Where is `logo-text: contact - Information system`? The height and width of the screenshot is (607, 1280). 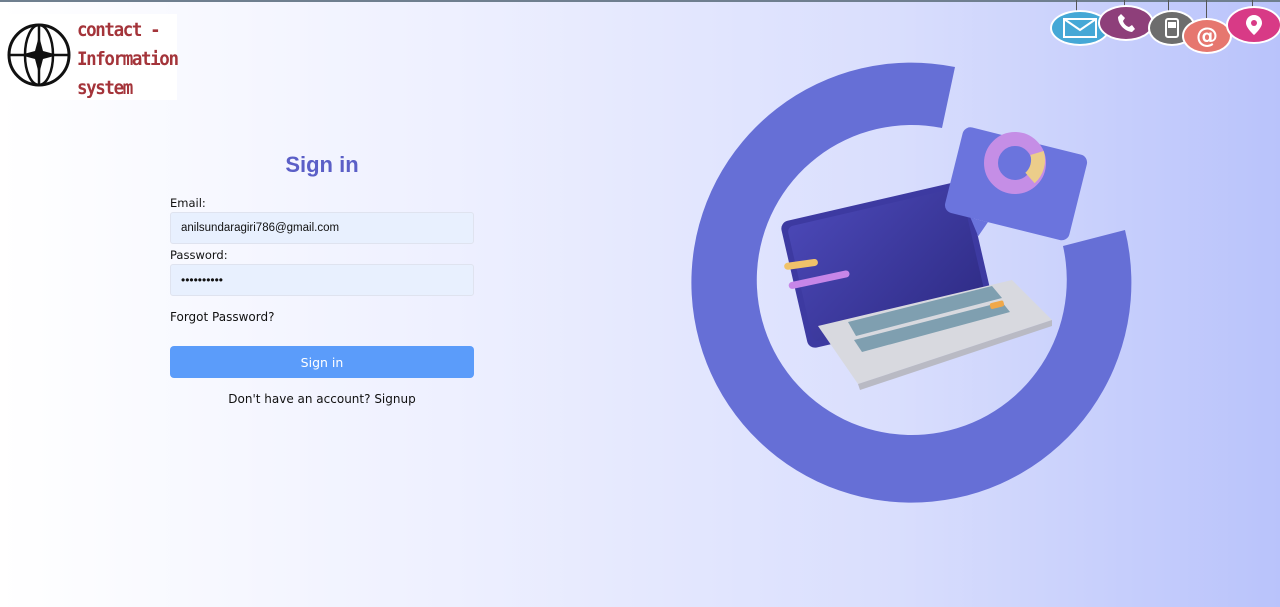 logo-text: contact - Information system is located at coordinates (128, 59).